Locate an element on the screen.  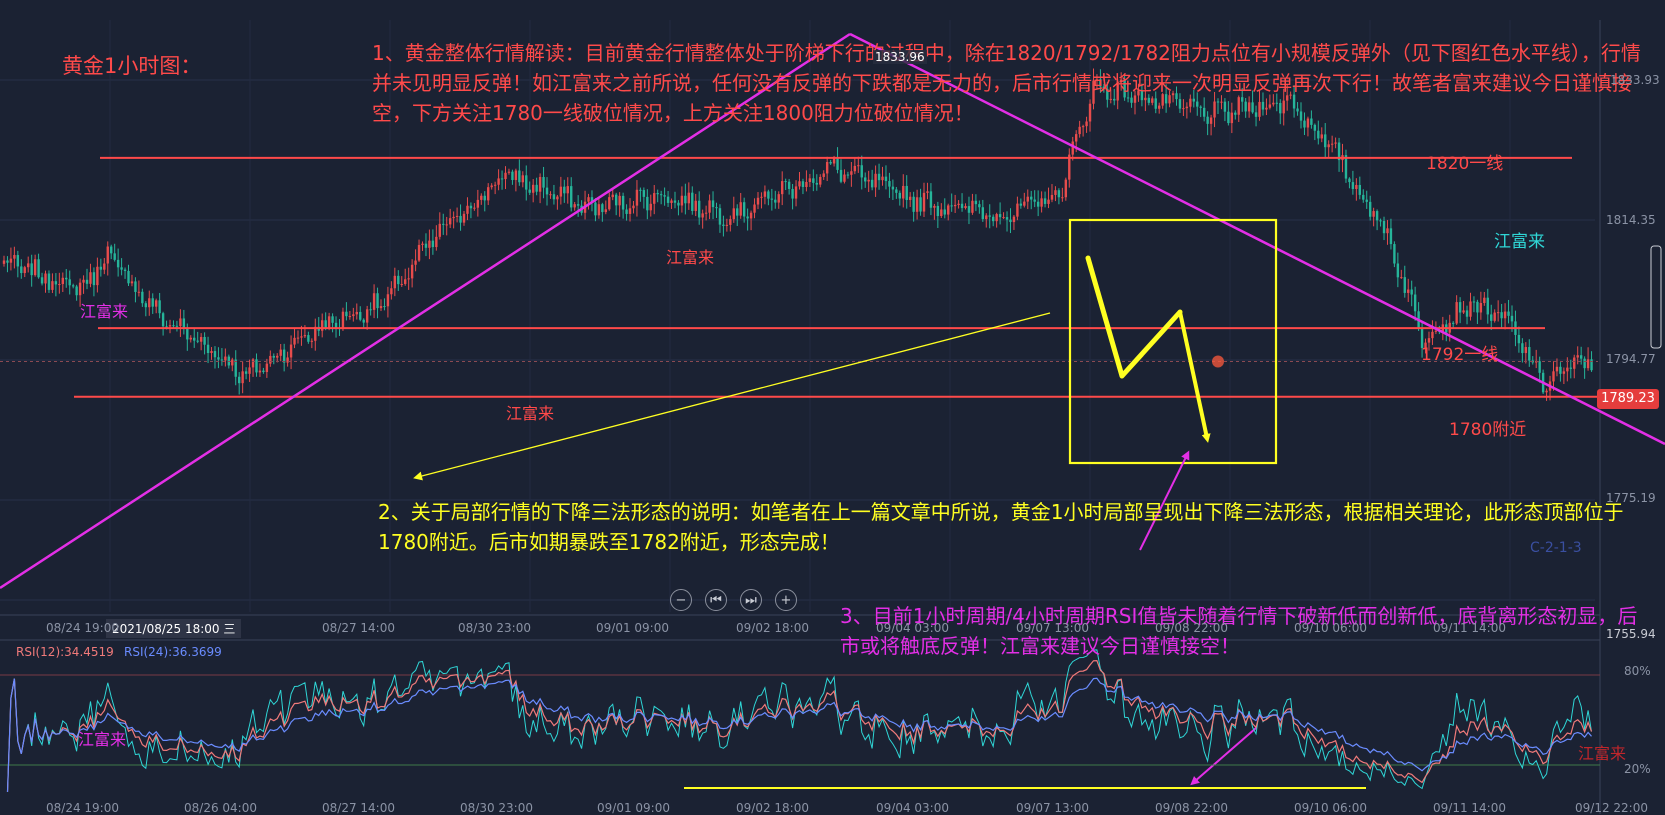
rsi-level-80: 80% is located at coordinates (1637, 671).